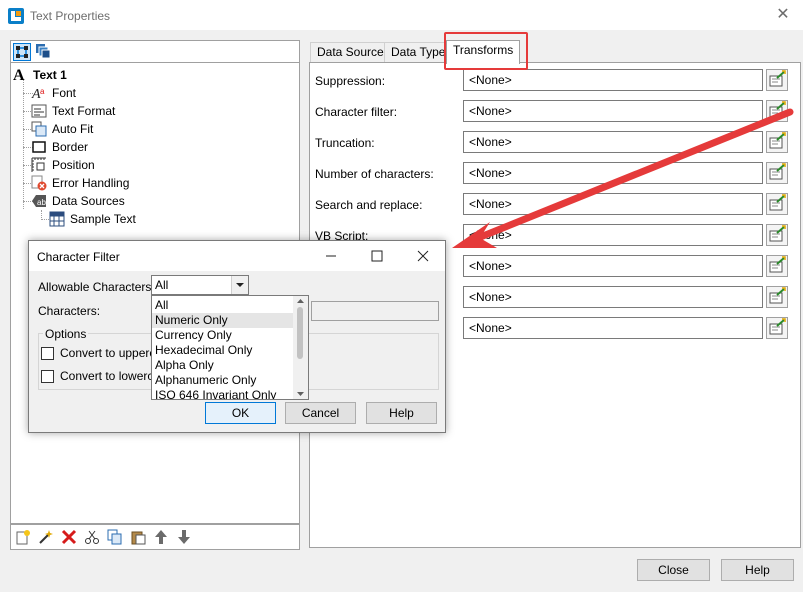 The height and width of the screenshot is (592, 803). I want to click on ok-button: OK, so click(240, 413).